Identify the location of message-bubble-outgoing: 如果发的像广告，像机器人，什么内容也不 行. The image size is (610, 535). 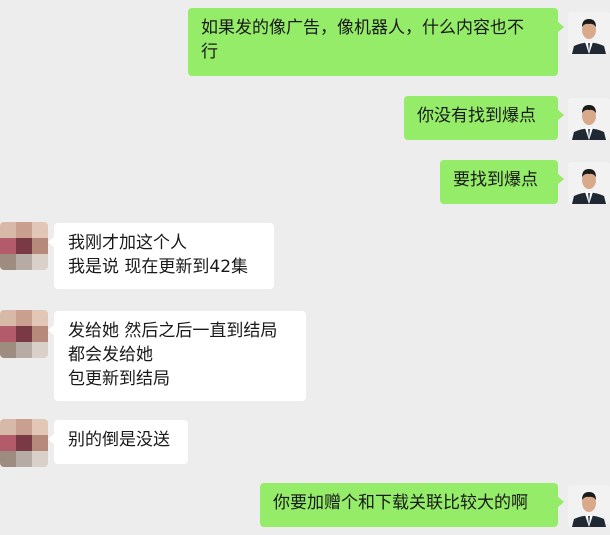
(376, 42).